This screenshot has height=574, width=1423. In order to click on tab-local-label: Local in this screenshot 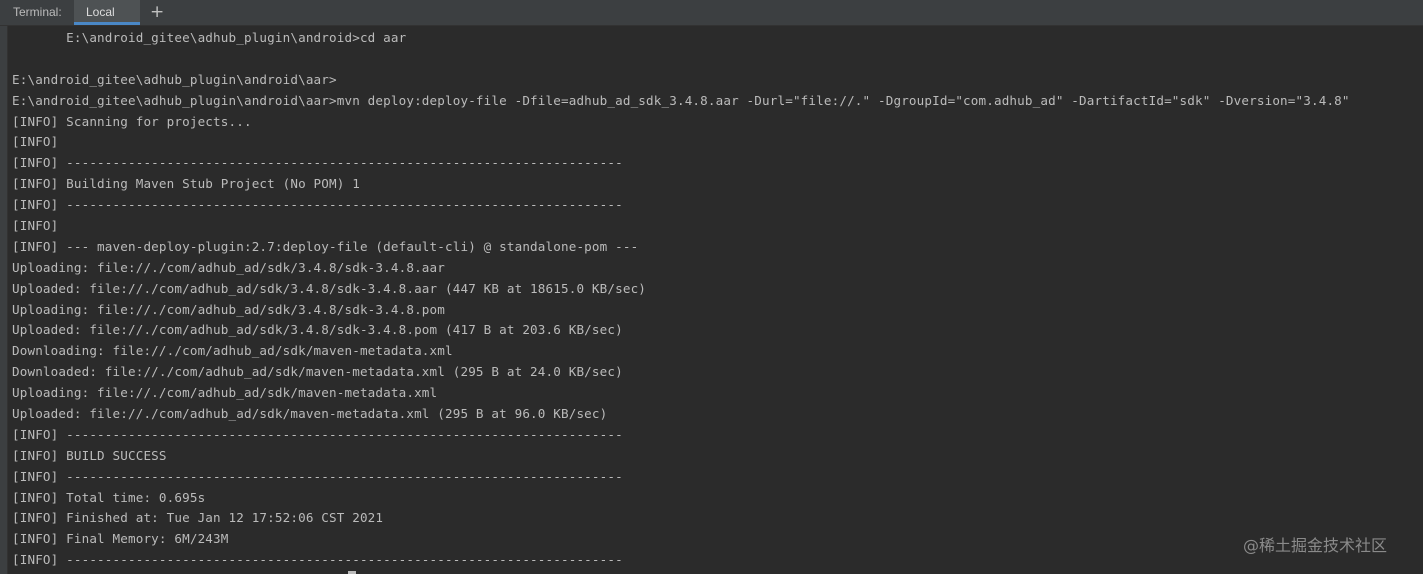, I will do `click(100, 12)`.